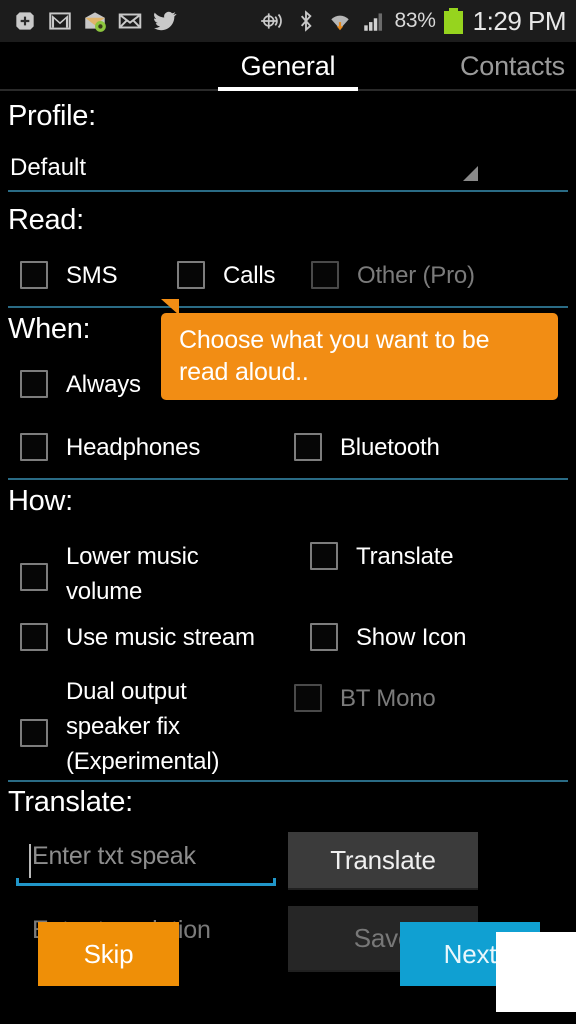  I want to click on checkbox-show-icon-label: Show Icon, so click(411, 637).